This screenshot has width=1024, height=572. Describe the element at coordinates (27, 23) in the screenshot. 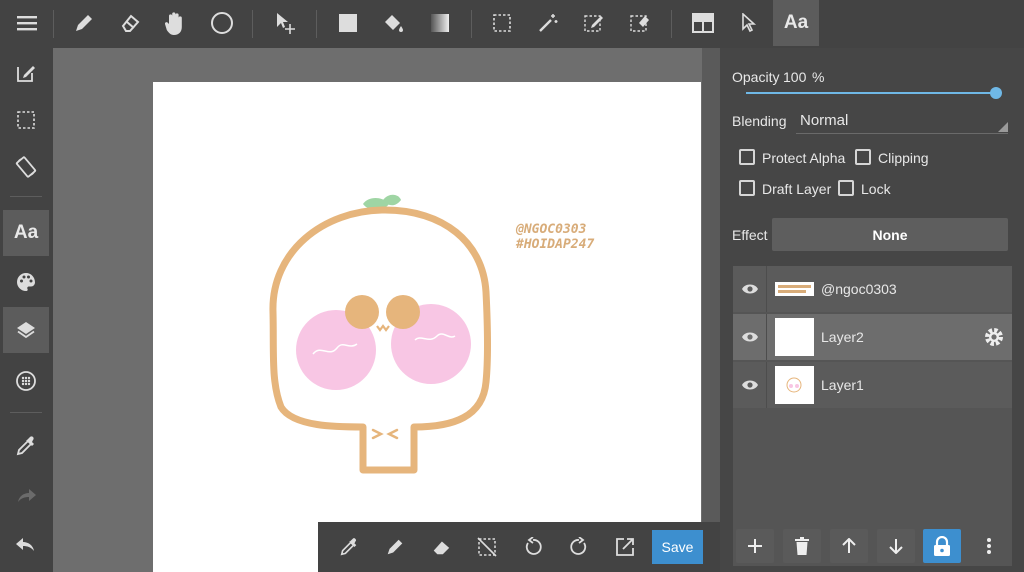

I see `menu-icon` at that location.